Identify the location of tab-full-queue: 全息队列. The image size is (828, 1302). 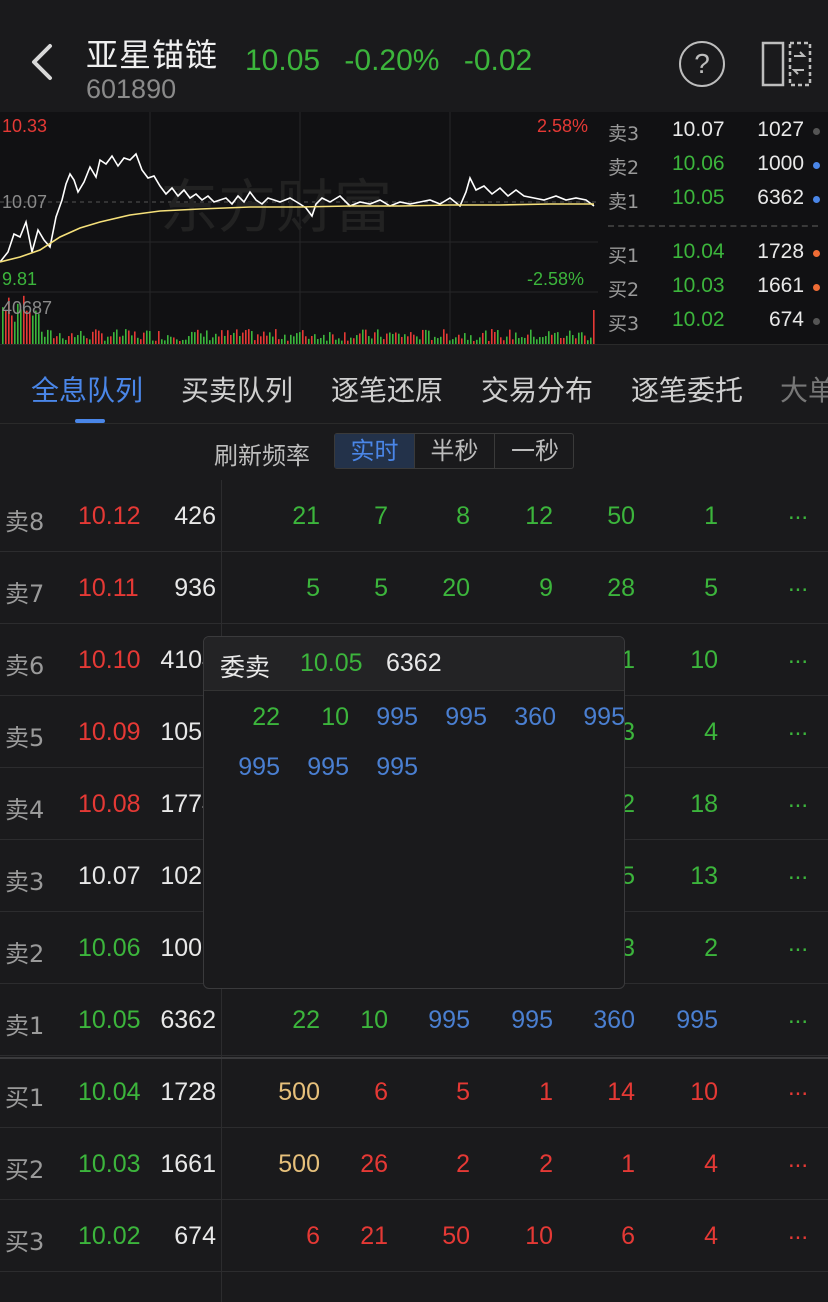
(87, 389).